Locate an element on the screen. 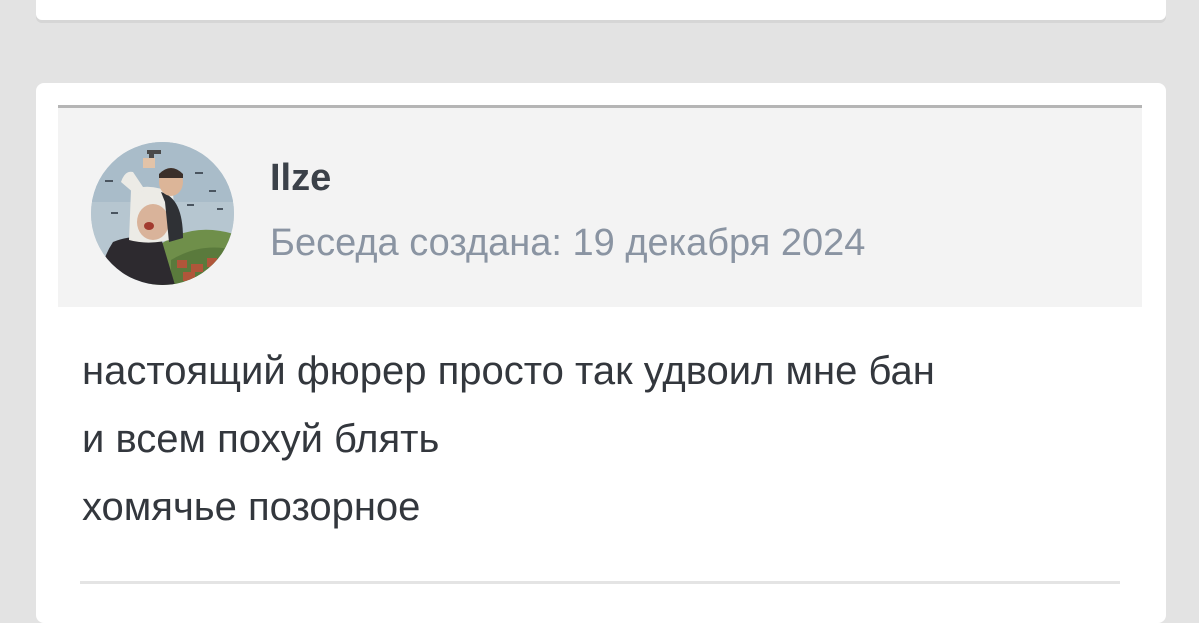 The height and width of the screenshot is (623, 1199). avatar-painting-icon is located at coordinates (162, 213).